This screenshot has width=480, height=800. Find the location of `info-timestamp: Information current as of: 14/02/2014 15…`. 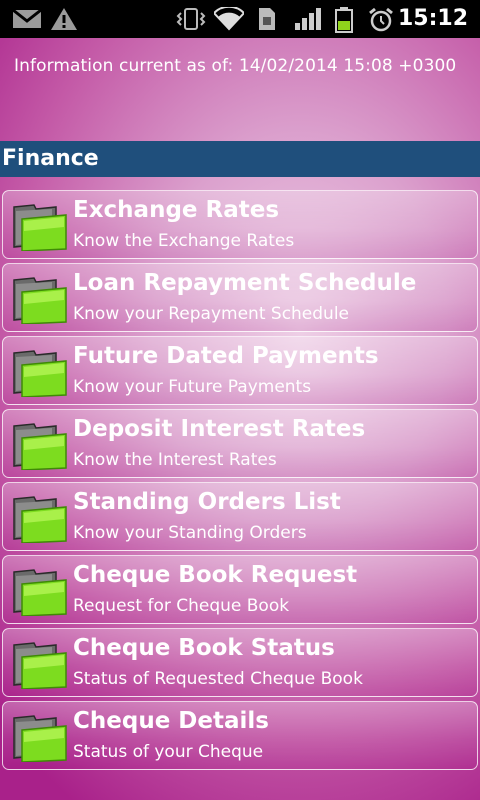

info-timestamp: Information current as of: 14/02/2014 15… is located at coordinates (235, 66).